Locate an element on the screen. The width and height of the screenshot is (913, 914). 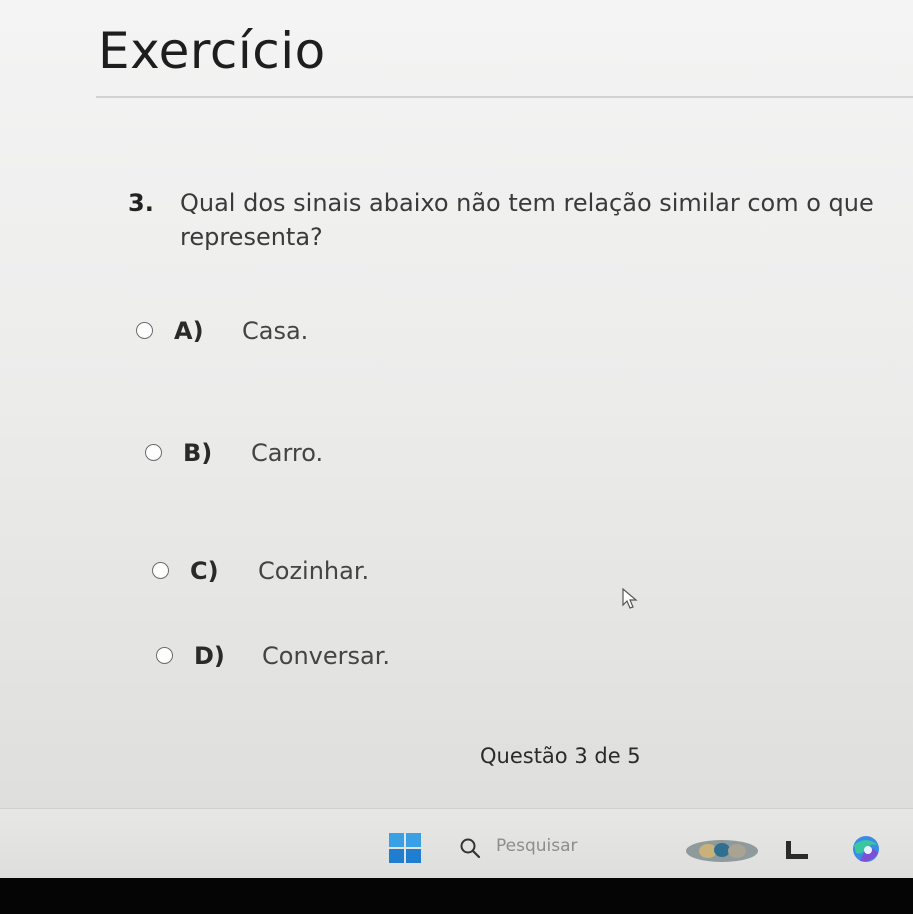
taskbar-search: Pesquisar is located at coordinates (552, 846).